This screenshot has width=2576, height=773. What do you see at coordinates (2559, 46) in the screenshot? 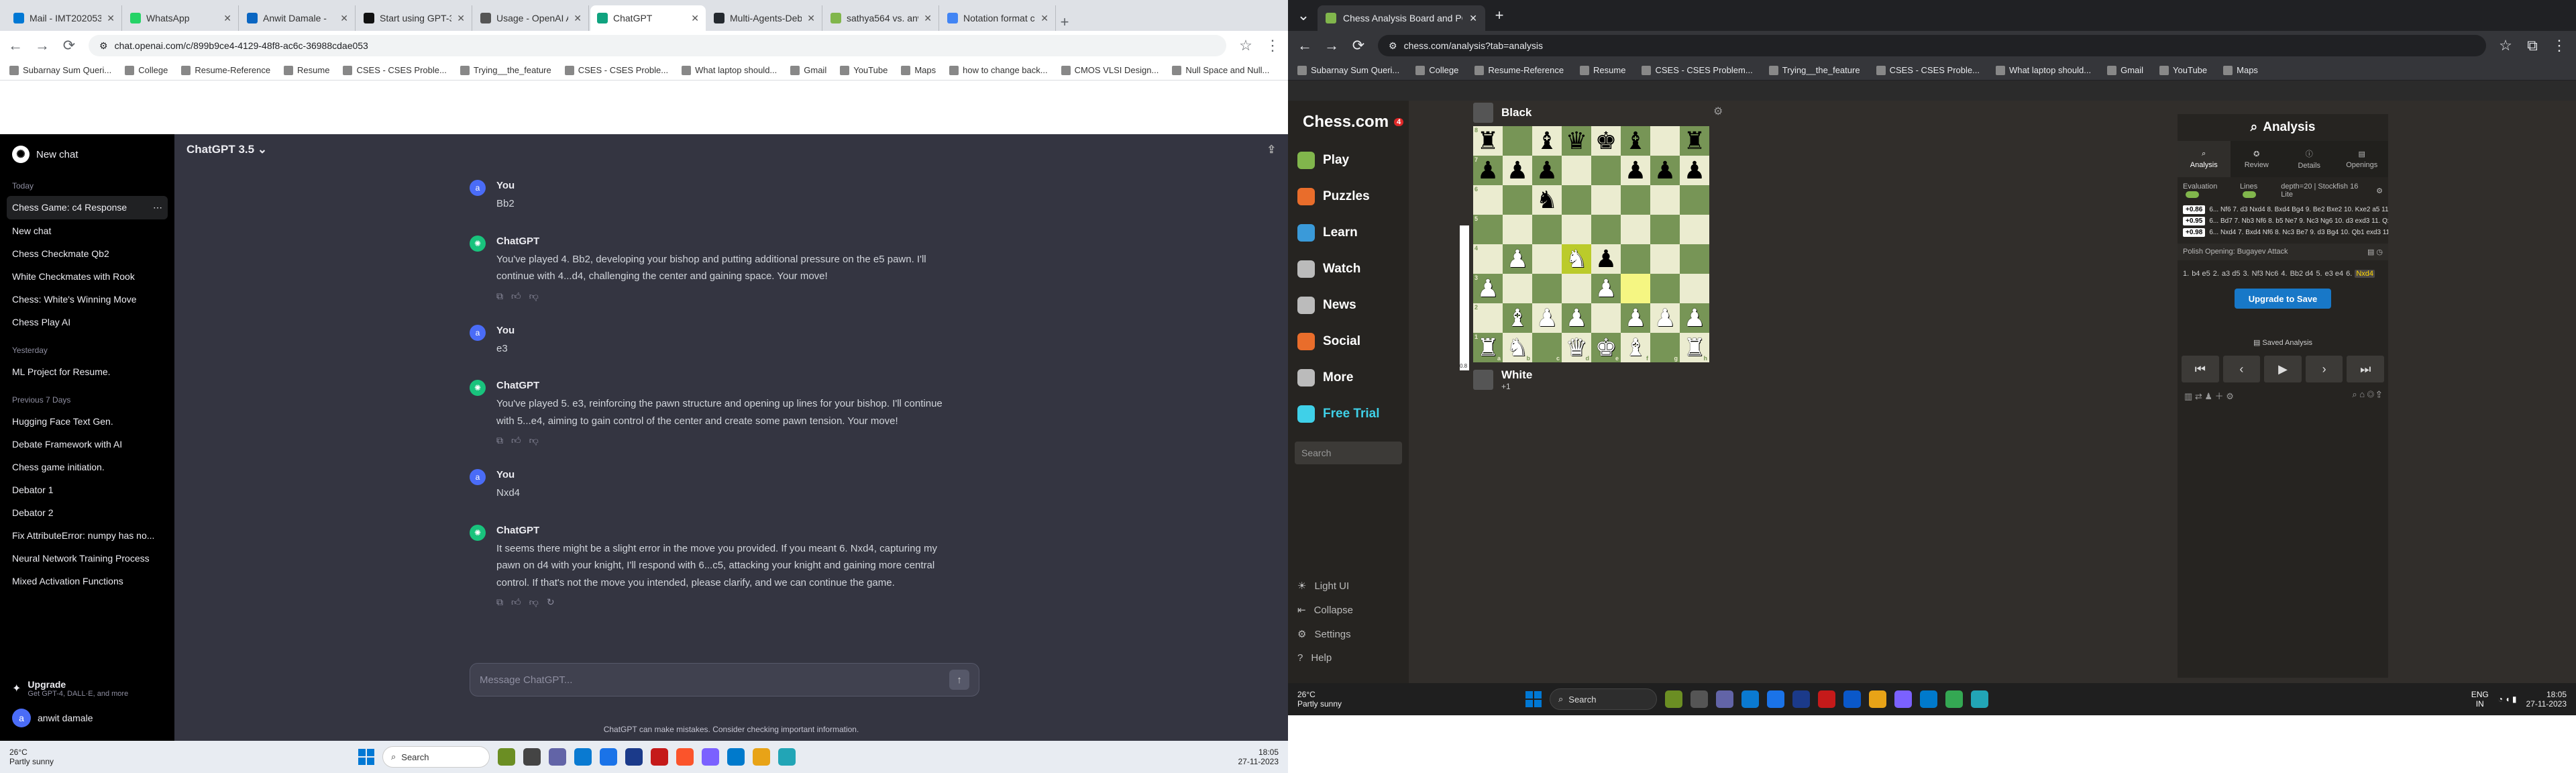
I see `menu-icon: ⋮` at bounding box center [2559, 46].